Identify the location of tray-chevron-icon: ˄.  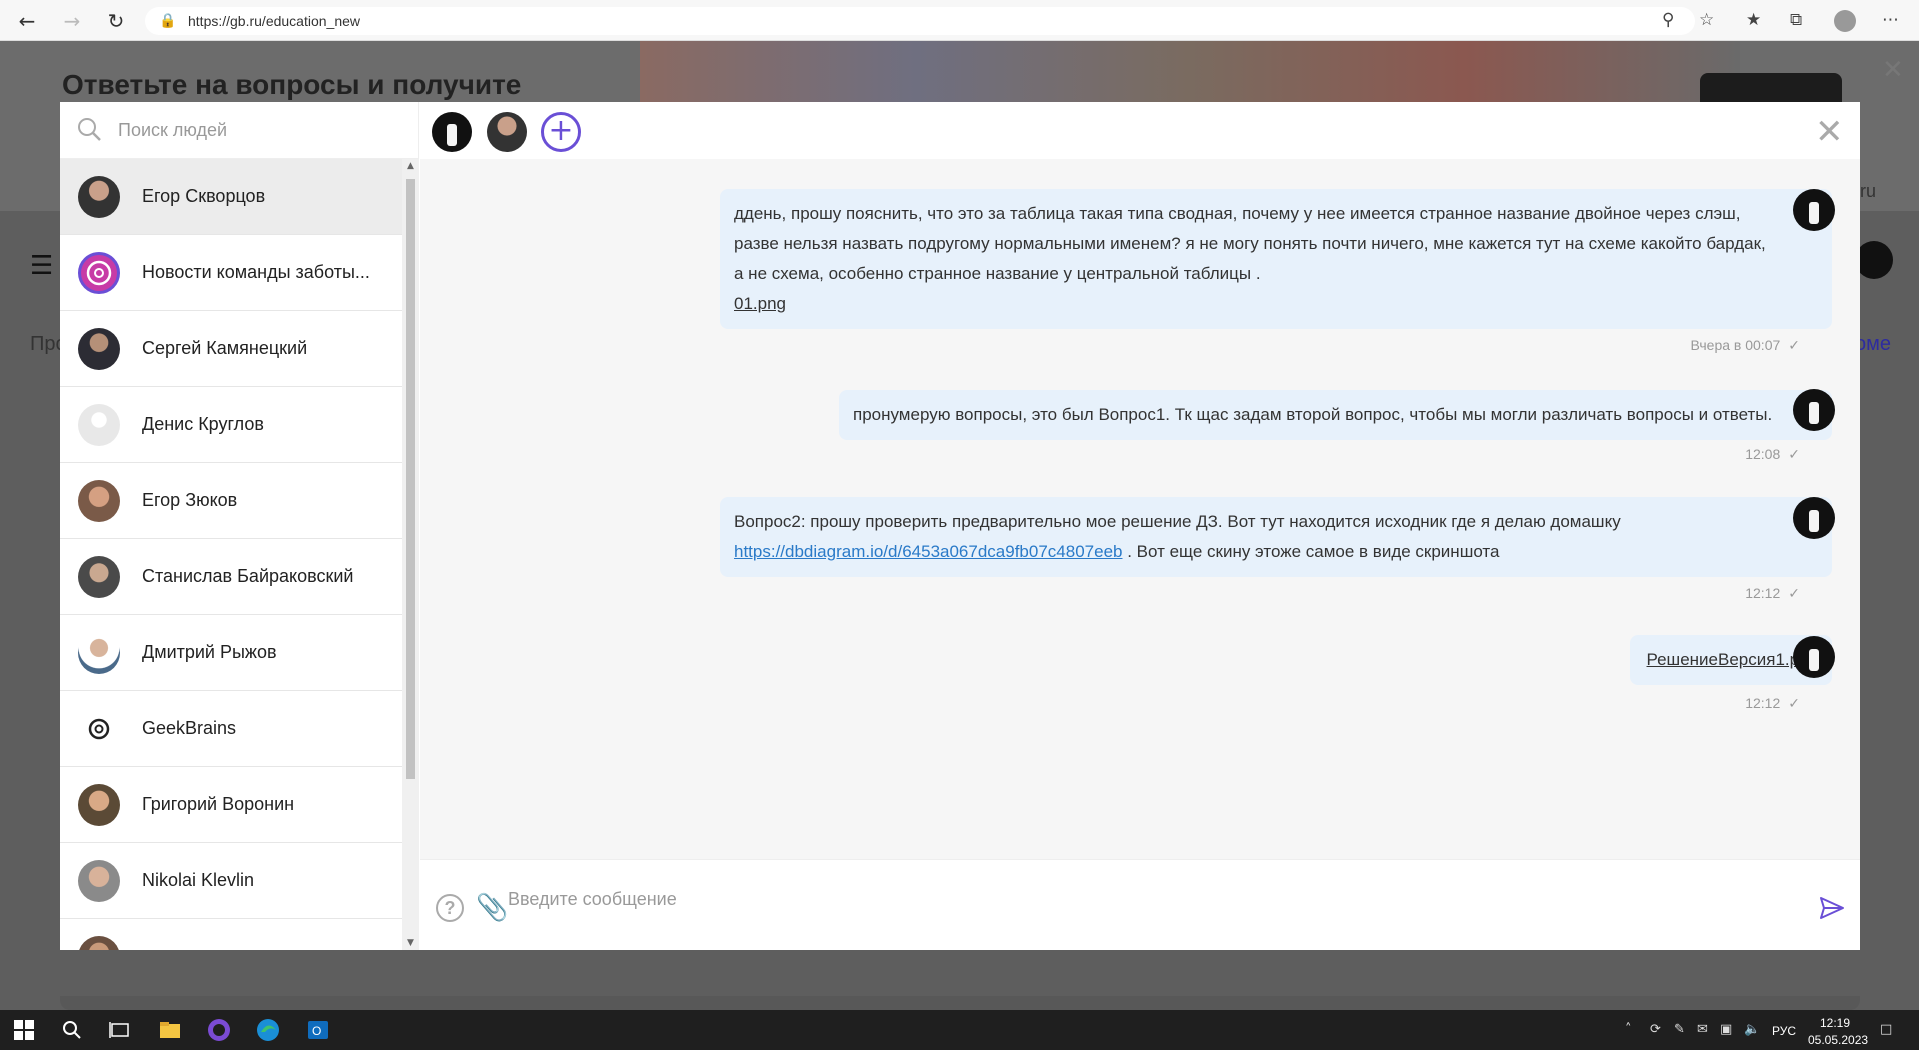
(1628, 1029).